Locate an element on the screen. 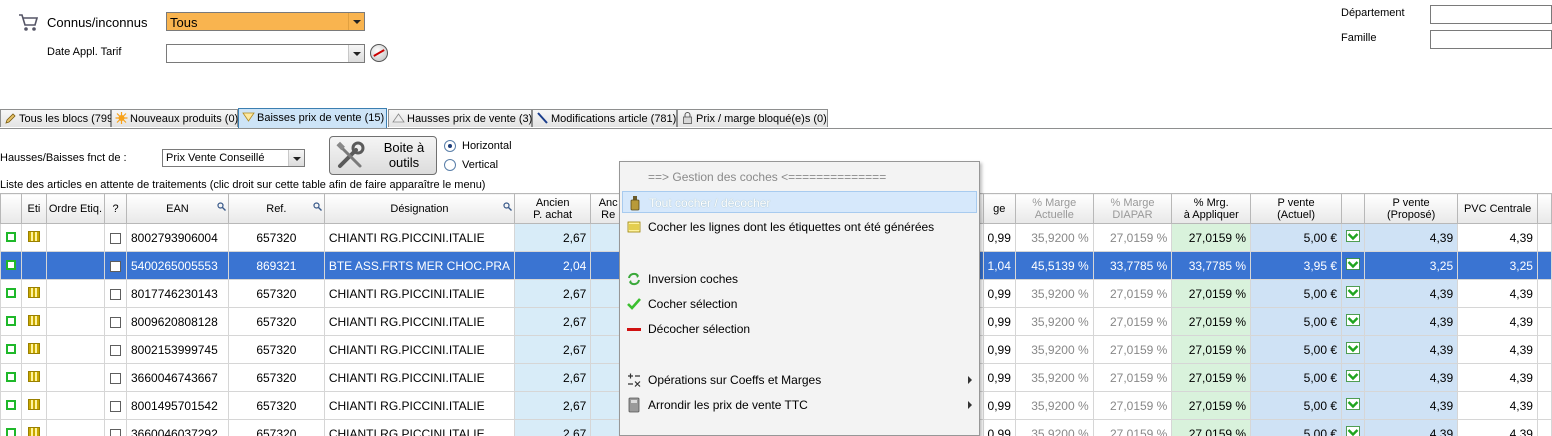 The height and width of the screenshot is (436, 1552). header-ancien-achat: Ancien P. achat is located at coordinates (552, 208).